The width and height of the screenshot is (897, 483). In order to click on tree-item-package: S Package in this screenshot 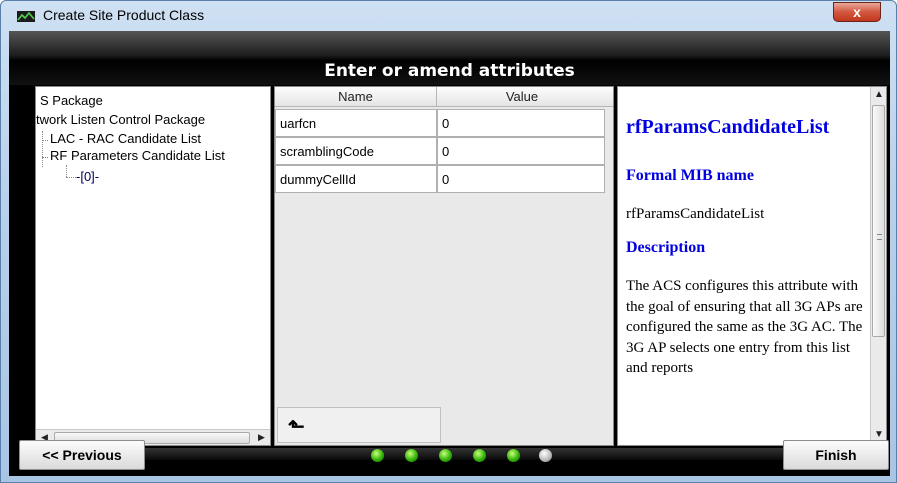, I will do `click(71, 100)`.